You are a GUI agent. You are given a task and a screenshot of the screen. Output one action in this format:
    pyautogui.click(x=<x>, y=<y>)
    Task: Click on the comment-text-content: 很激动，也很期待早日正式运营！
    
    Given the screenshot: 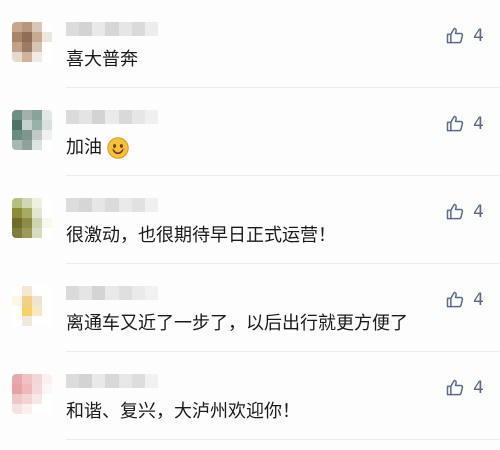 What is the action you would take?
    pyautogui.click(x=201, y=235)
    